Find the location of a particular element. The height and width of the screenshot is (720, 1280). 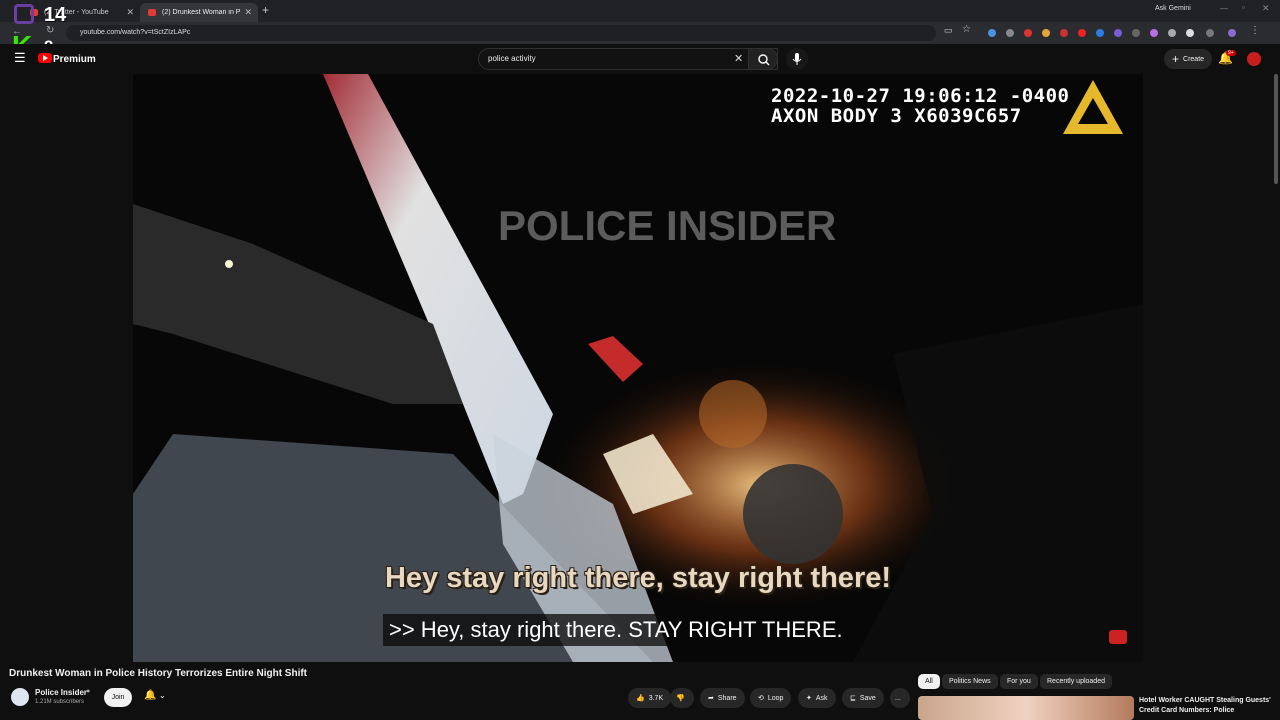

voice-search-button is located at coordinates (797, 59).